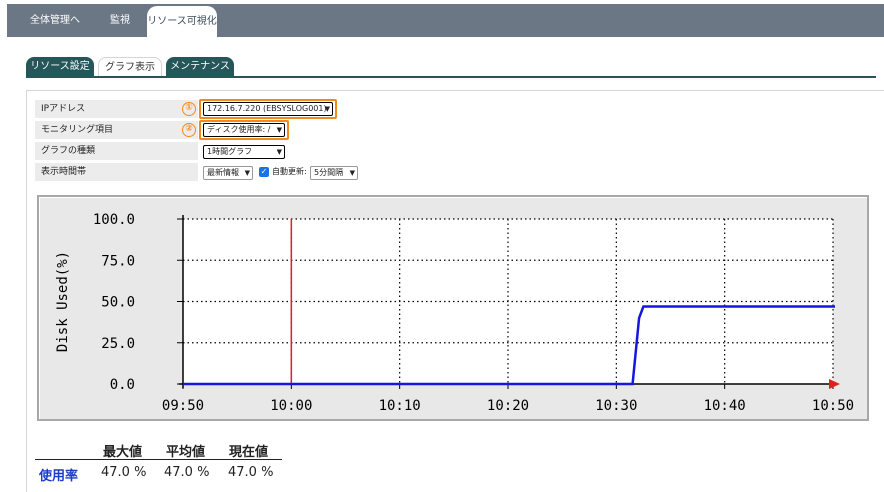 This screenshot has height=492, width=884. What do you see at coordinates (59, 476) in the screenshot?
I see `stat-row-label: 使用率` at bounding box center [59, 476].